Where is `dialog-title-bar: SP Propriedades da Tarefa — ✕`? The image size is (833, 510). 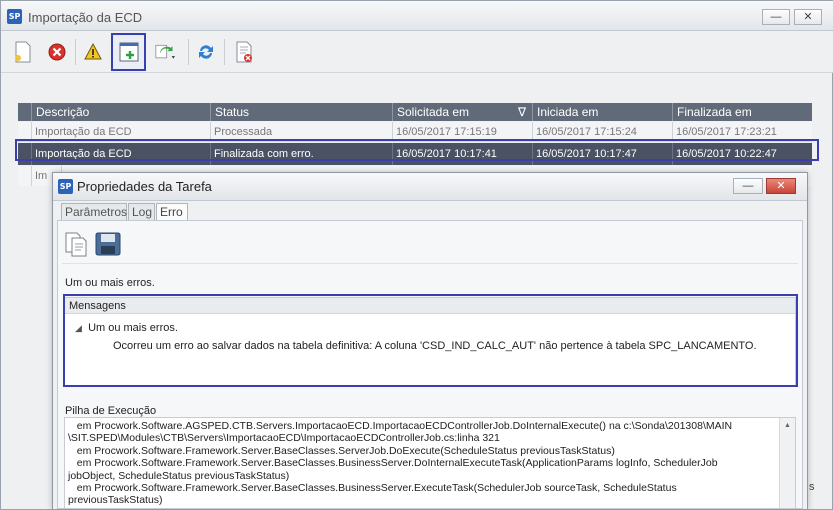
dialog-title-bar: SP Propriedades da Tarefa — ✕ is located at coordinates (430, 187).